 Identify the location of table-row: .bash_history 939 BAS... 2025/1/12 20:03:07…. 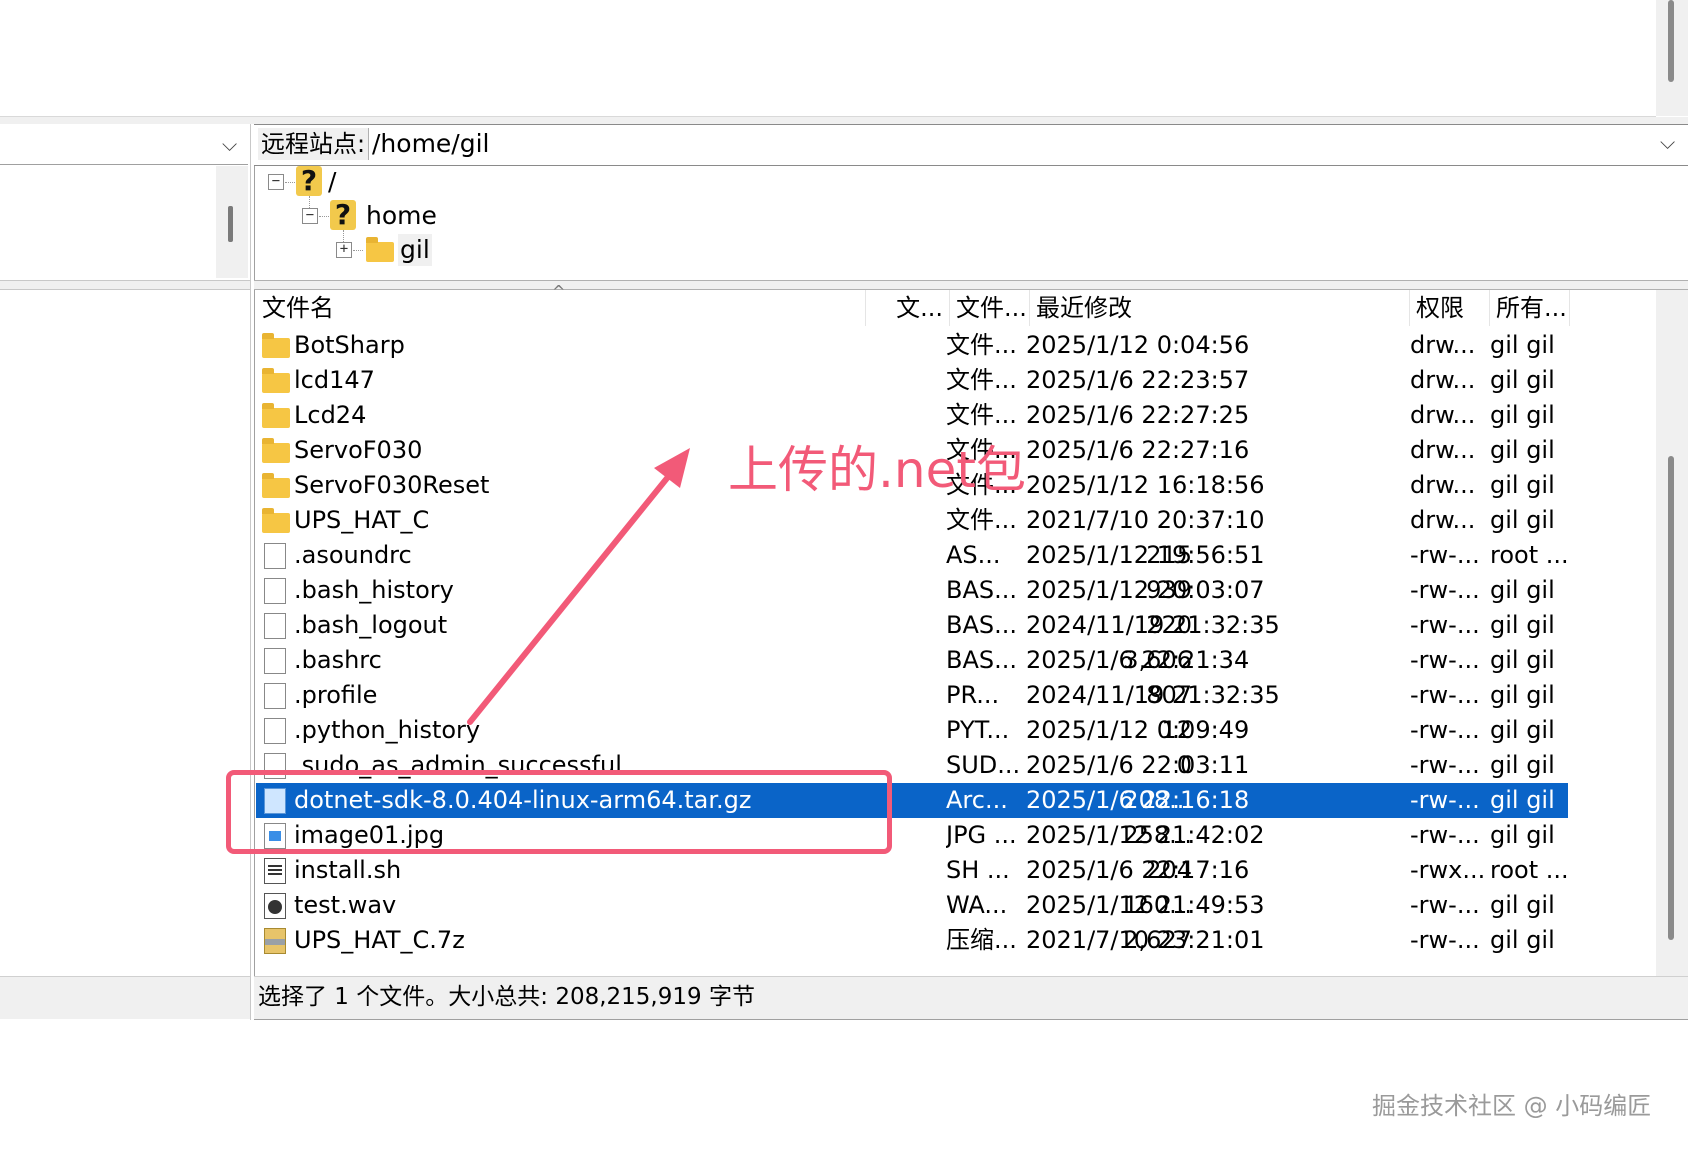
(912, 590).